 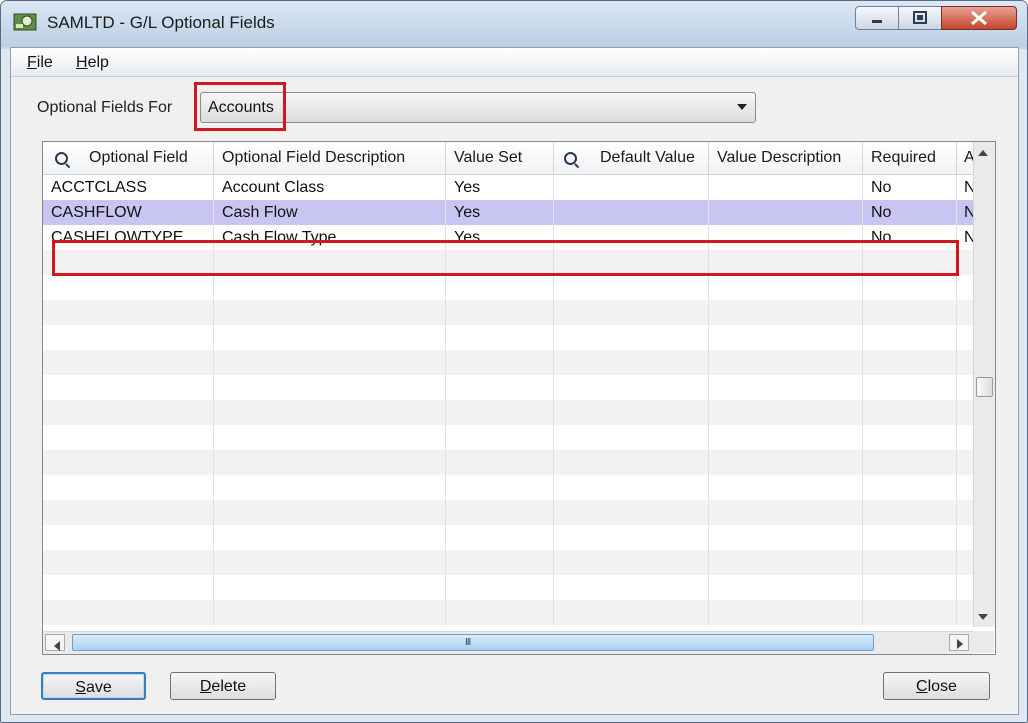 What do you see at coordinates (983, 617) in the screenshot?
I see `scroll-down-arrow-icon` at bounding box center [983, 617].